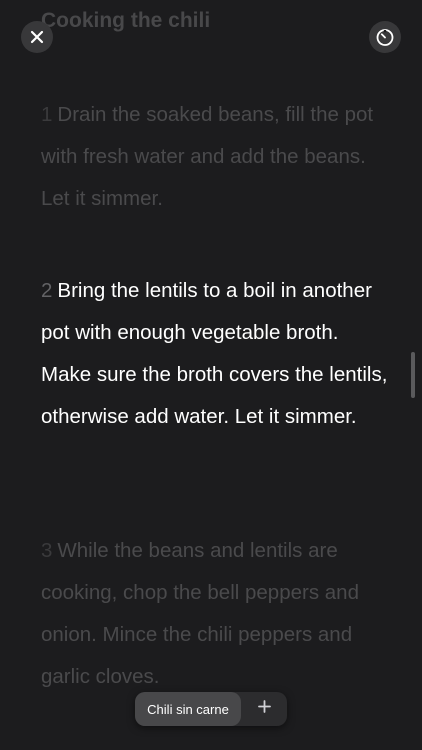 This screenshot has width=422, height=750. I want to click on close-icon, so click(37, 37).